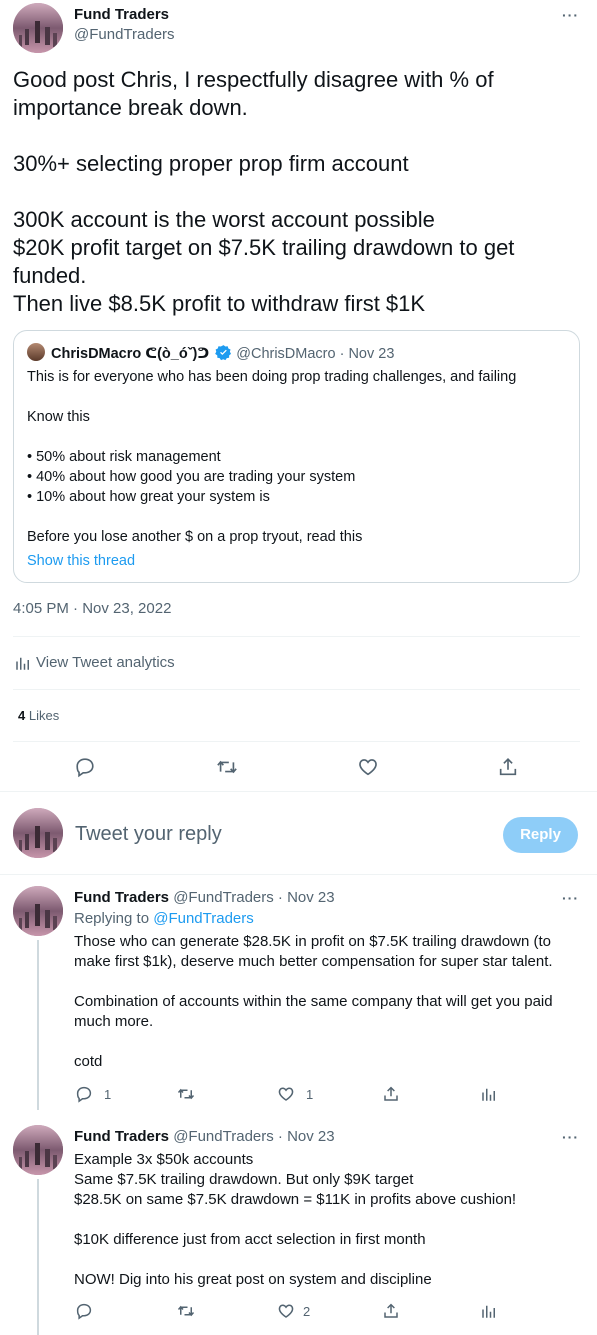 This screenshot has width=597, height=1335. I want to click on like-icon, so click(368, 767).